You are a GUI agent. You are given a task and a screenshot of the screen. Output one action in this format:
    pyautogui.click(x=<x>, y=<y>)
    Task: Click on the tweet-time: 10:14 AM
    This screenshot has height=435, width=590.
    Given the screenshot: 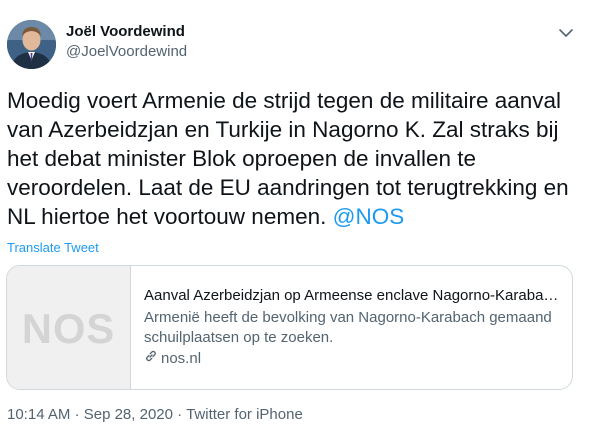 What is the action you would take?
    pyautogui.click(x=38, y=414)
    